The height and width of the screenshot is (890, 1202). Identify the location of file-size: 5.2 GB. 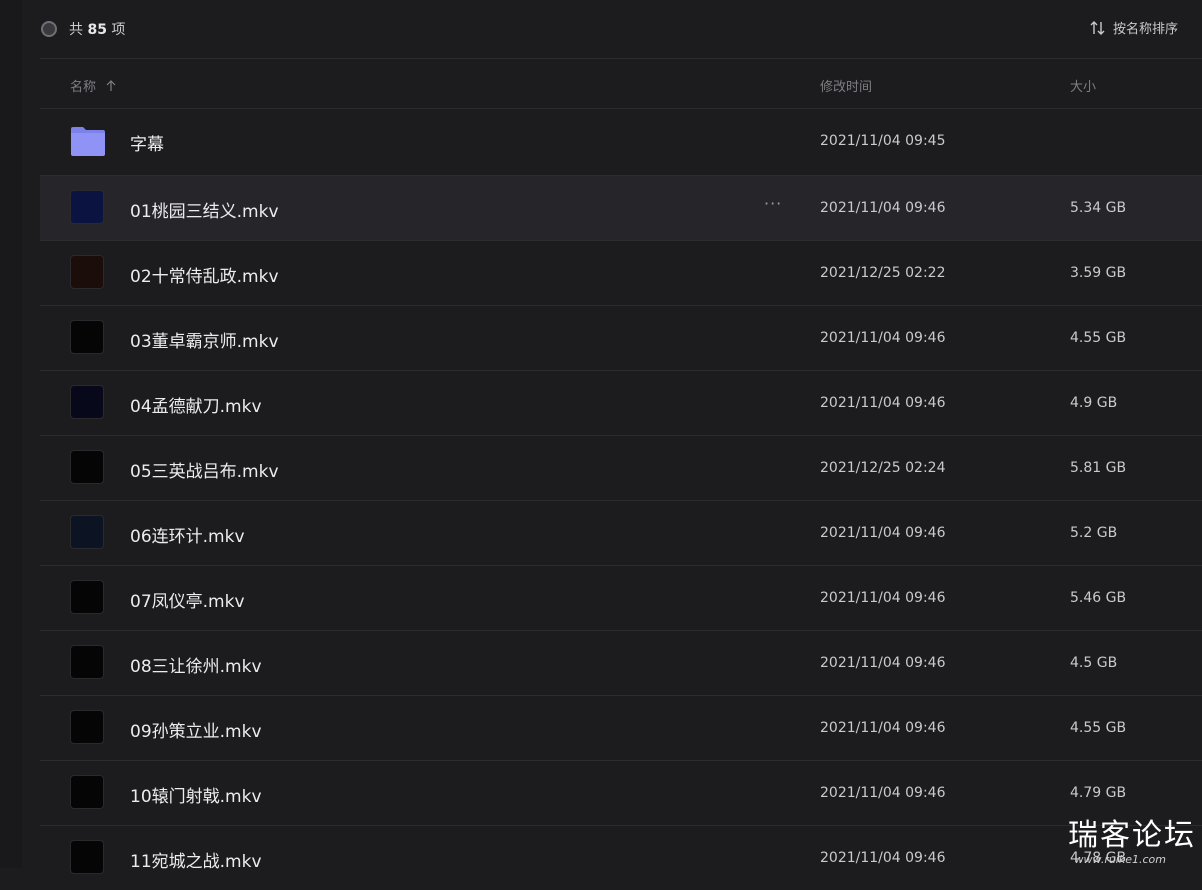
(1094, 533).